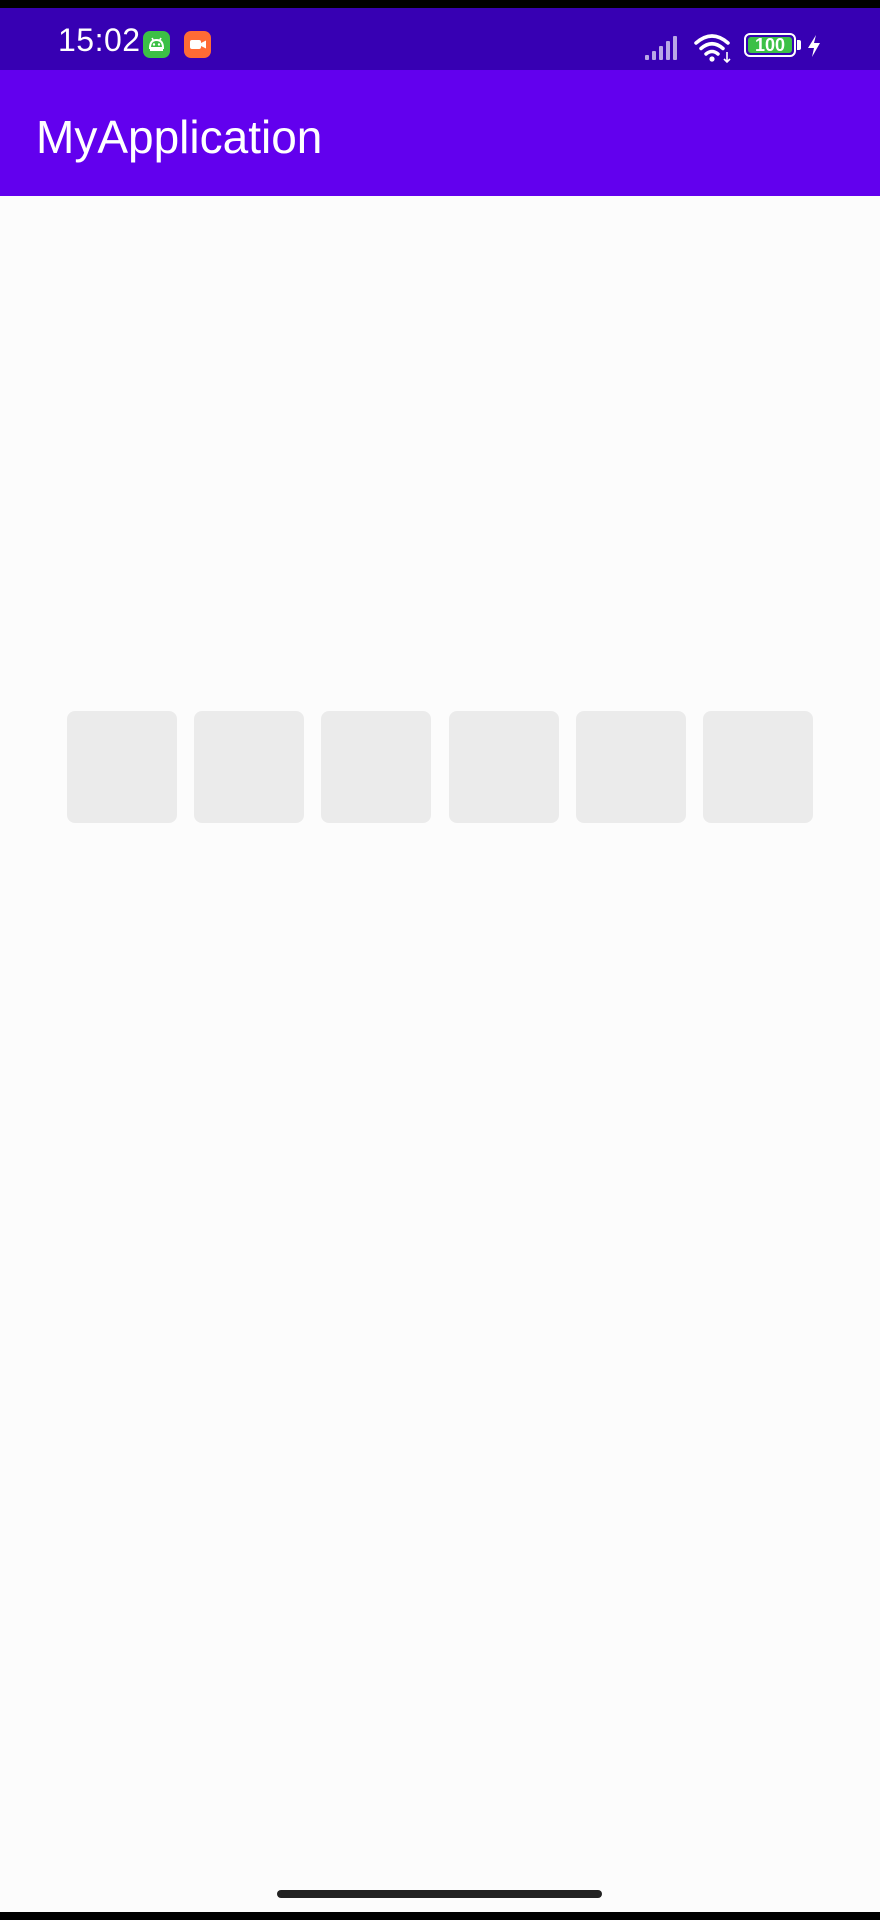 The height and width of the screenshot is (1920, 880). I want to click on video-recorder-icon, so click(197, 44).